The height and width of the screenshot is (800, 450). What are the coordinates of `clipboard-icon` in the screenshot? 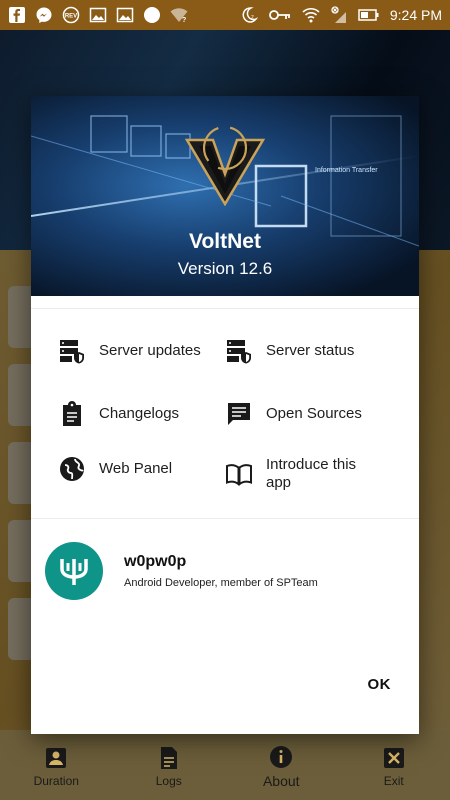 It's located at (72, 413).